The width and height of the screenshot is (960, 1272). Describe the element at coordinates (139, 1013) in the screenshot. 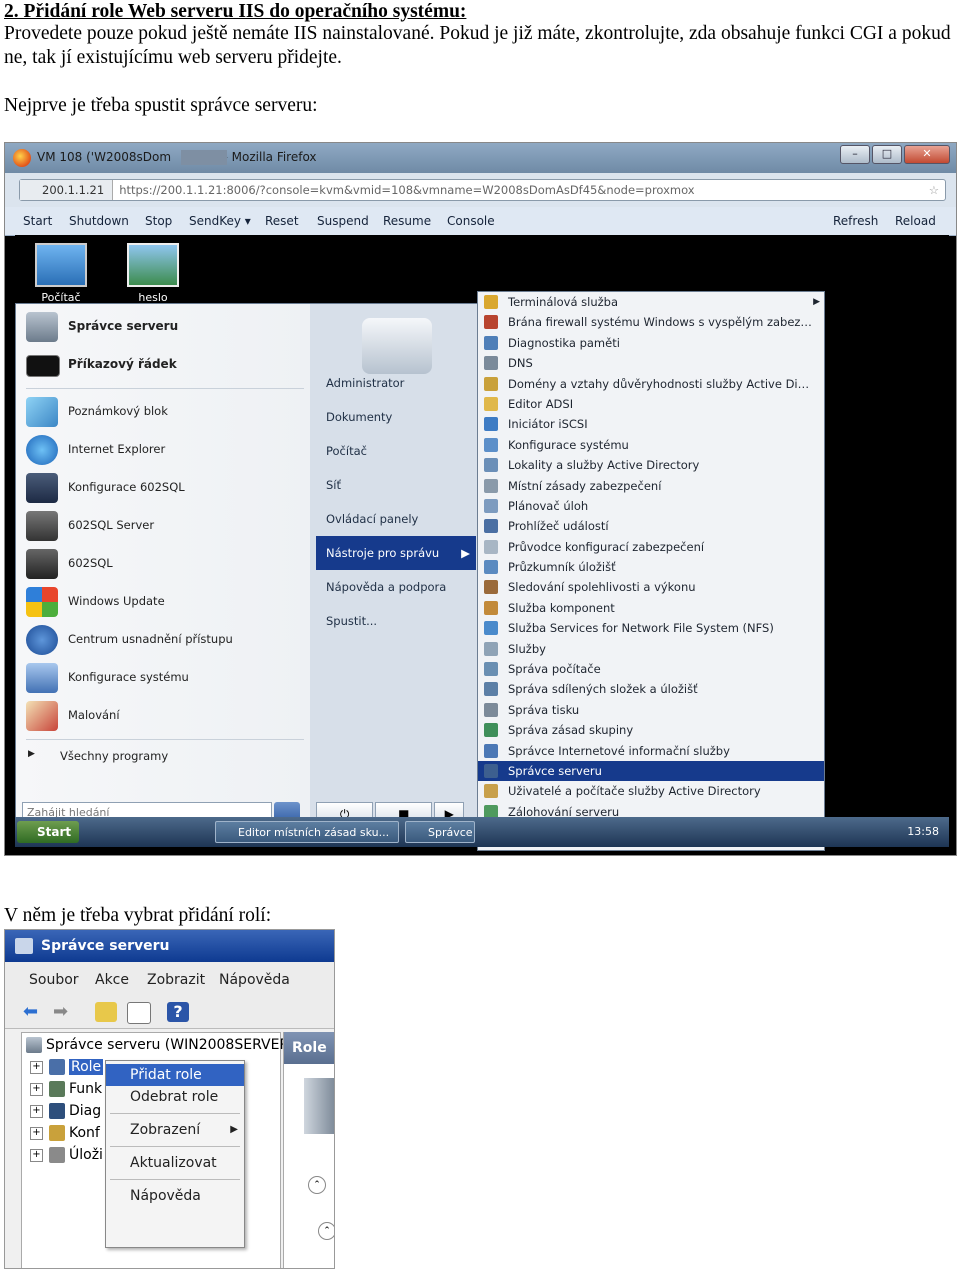

I see `show-hide-tree-icon` at that location.